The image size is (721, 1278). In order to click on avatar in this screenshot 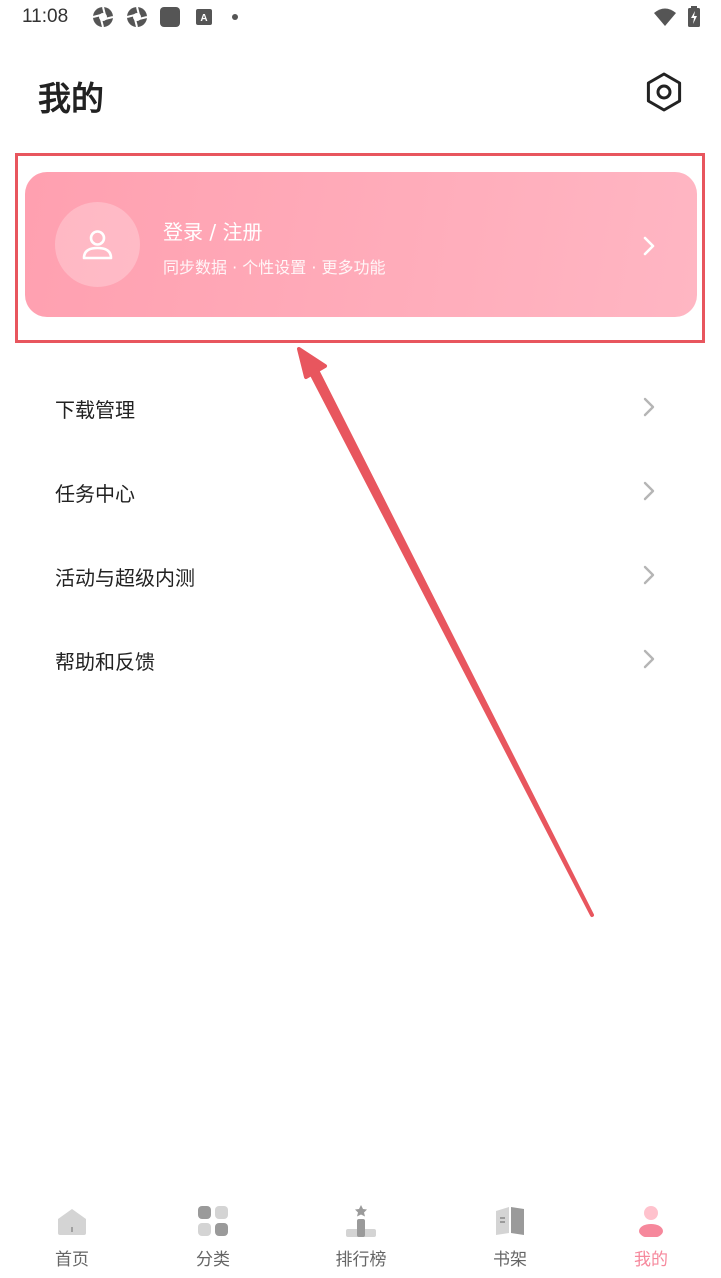, I will do `click(97, 244)`.